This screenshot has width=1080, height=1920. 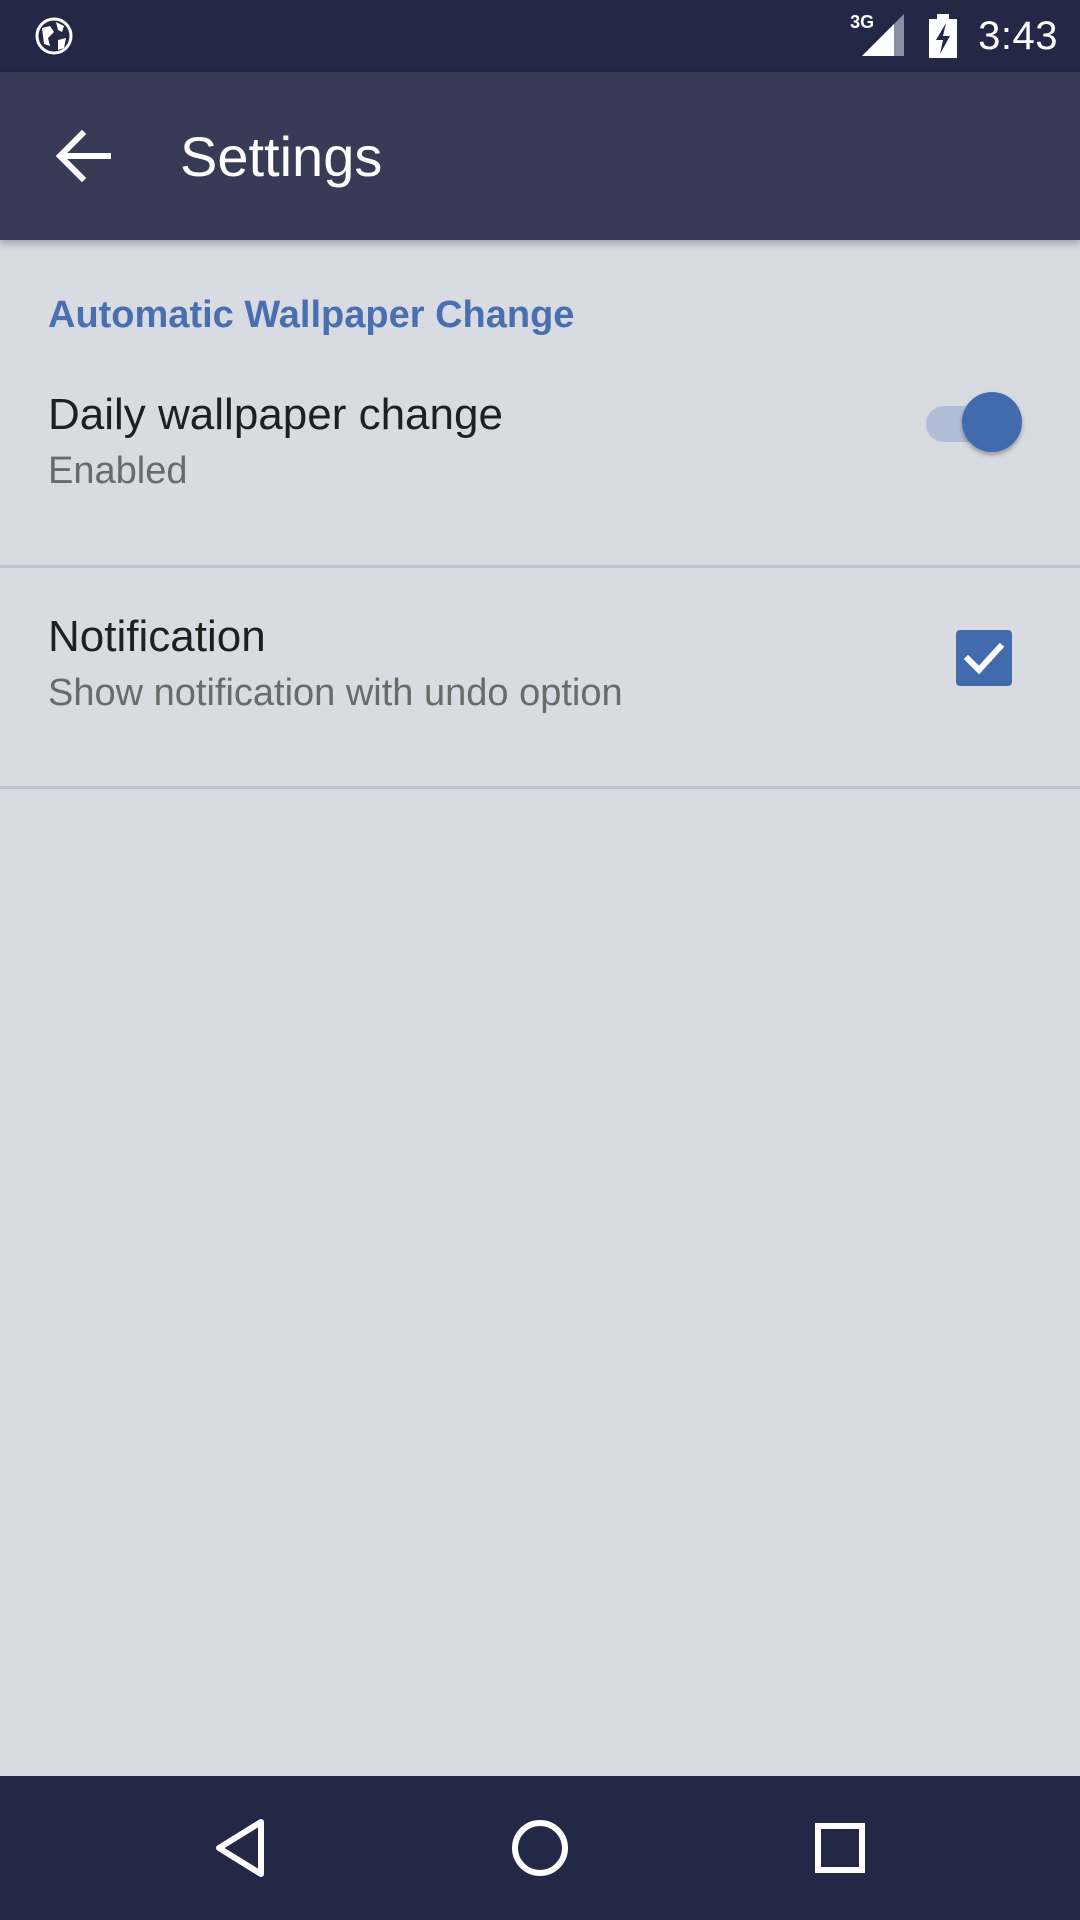 What do you see at coordinates (157, 636) in the screenshot?
I see `pref-title: Notification` at bounding box center [157, 636].